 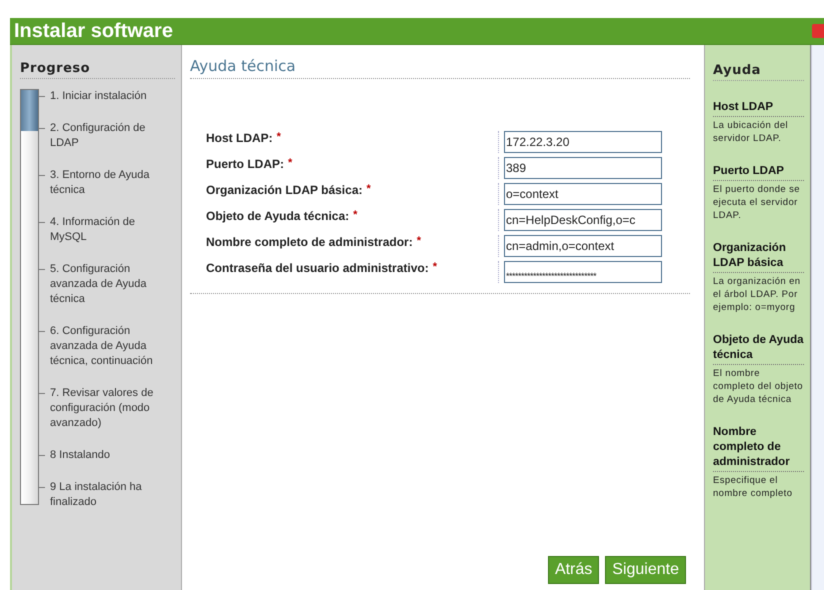 What do you see at coordinates (245, 164) in the screenshot?
I see `field-label: Puerto LDAP:` at bounding box center [245, 164].